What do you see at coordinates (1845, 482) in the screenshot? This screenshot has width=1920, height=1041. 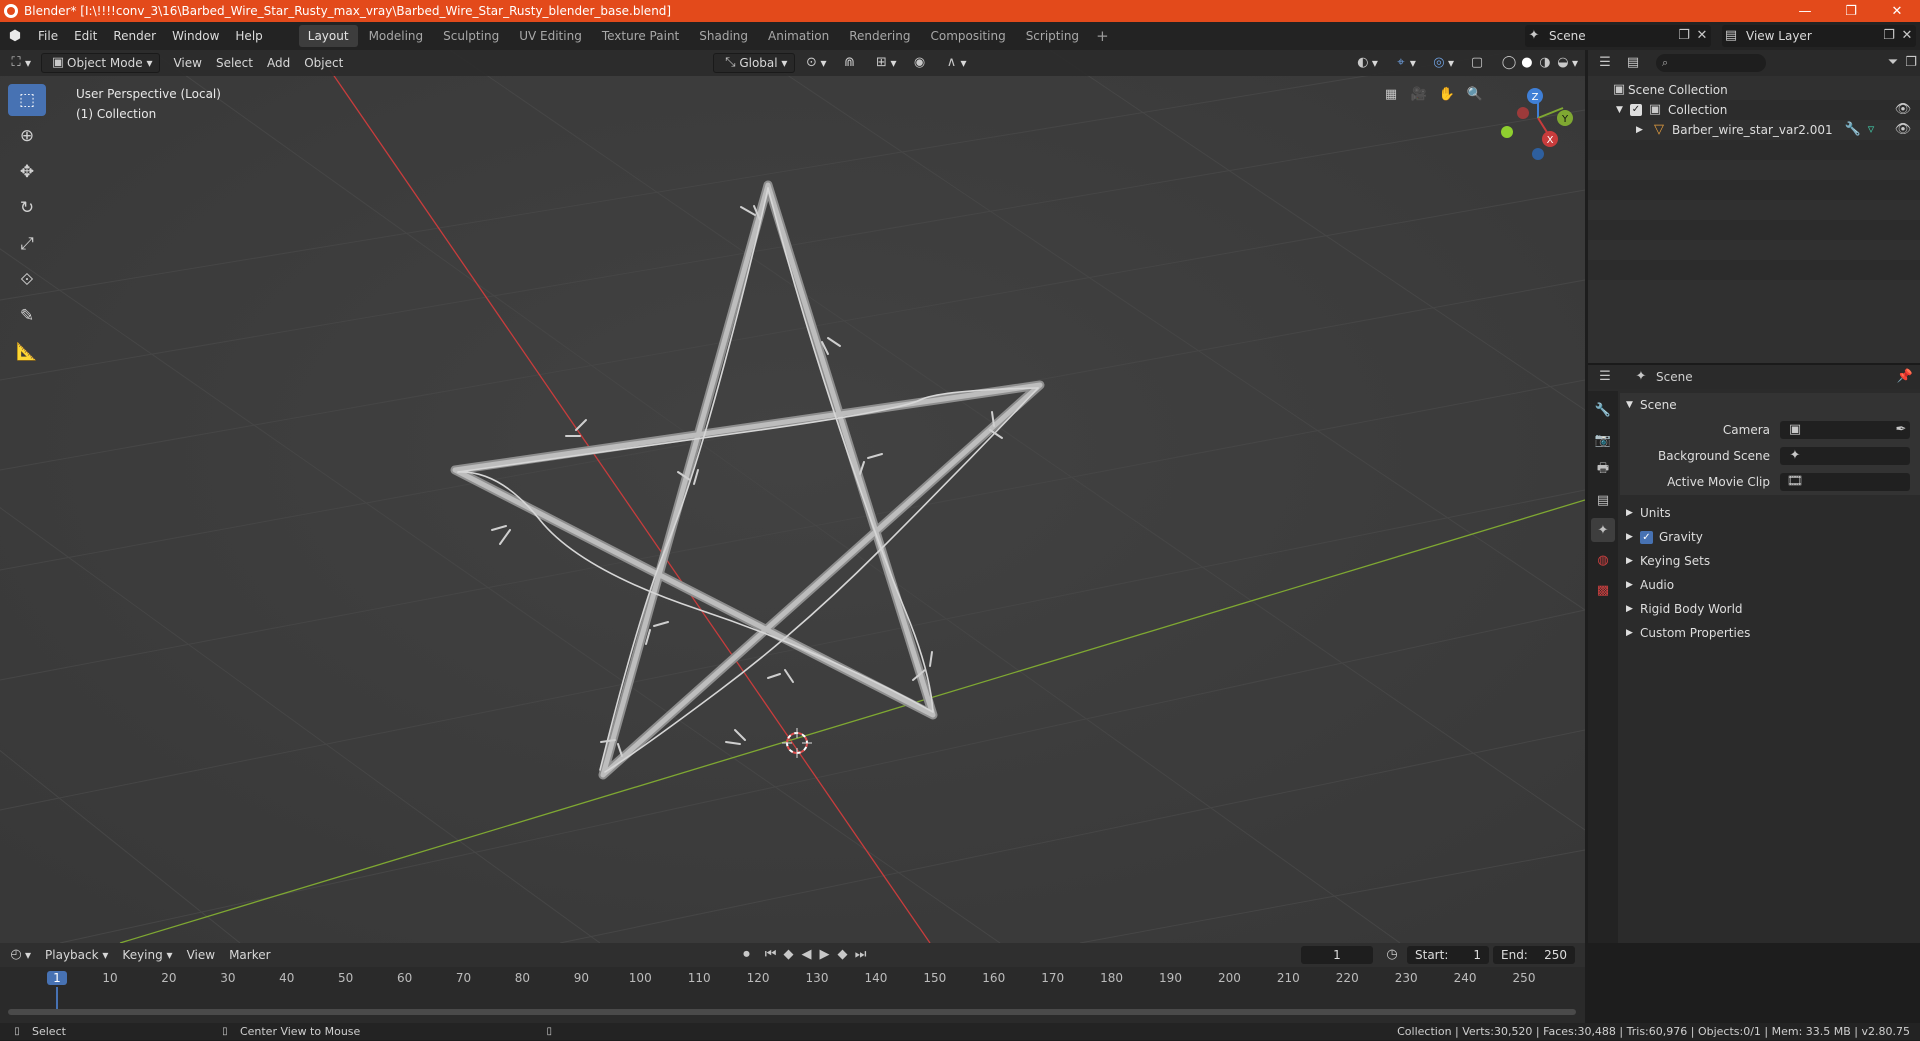 I see `active-movie-clip-field: 🎞` at bounding box center [1845, 482].